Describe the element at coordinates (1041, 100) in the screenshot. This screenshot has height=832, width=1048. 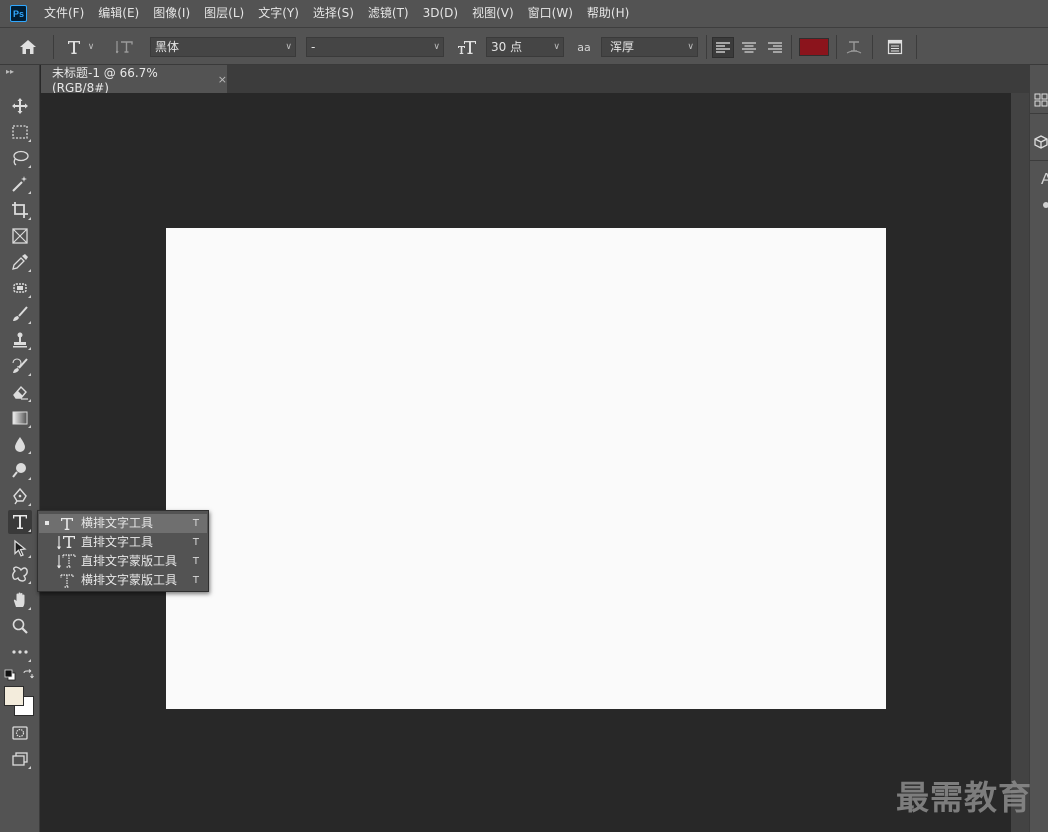
I see `panel-grid-icon` at that location.